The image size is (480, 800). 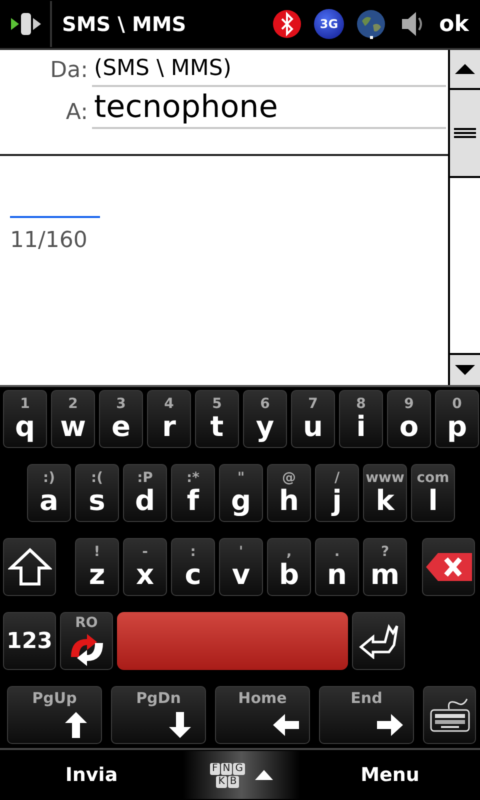 What do you see at coordinates (49, 493) in the screenshot?
I see `letter-key: :) a` at bounding box center [49, 493].